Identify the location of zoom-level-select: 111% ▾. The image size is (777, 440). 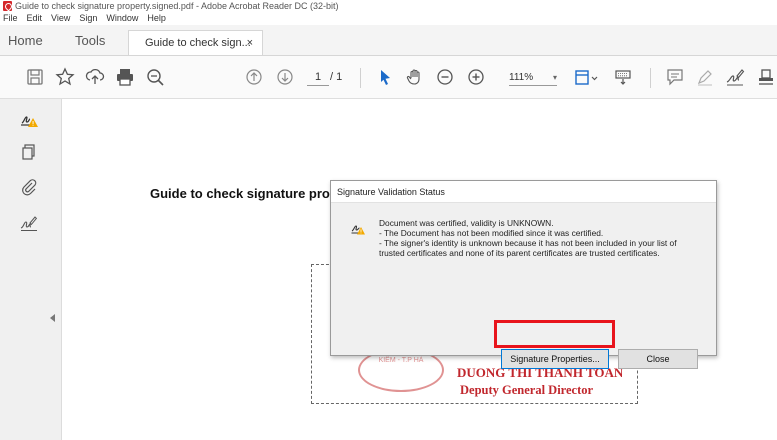
(533, 77).